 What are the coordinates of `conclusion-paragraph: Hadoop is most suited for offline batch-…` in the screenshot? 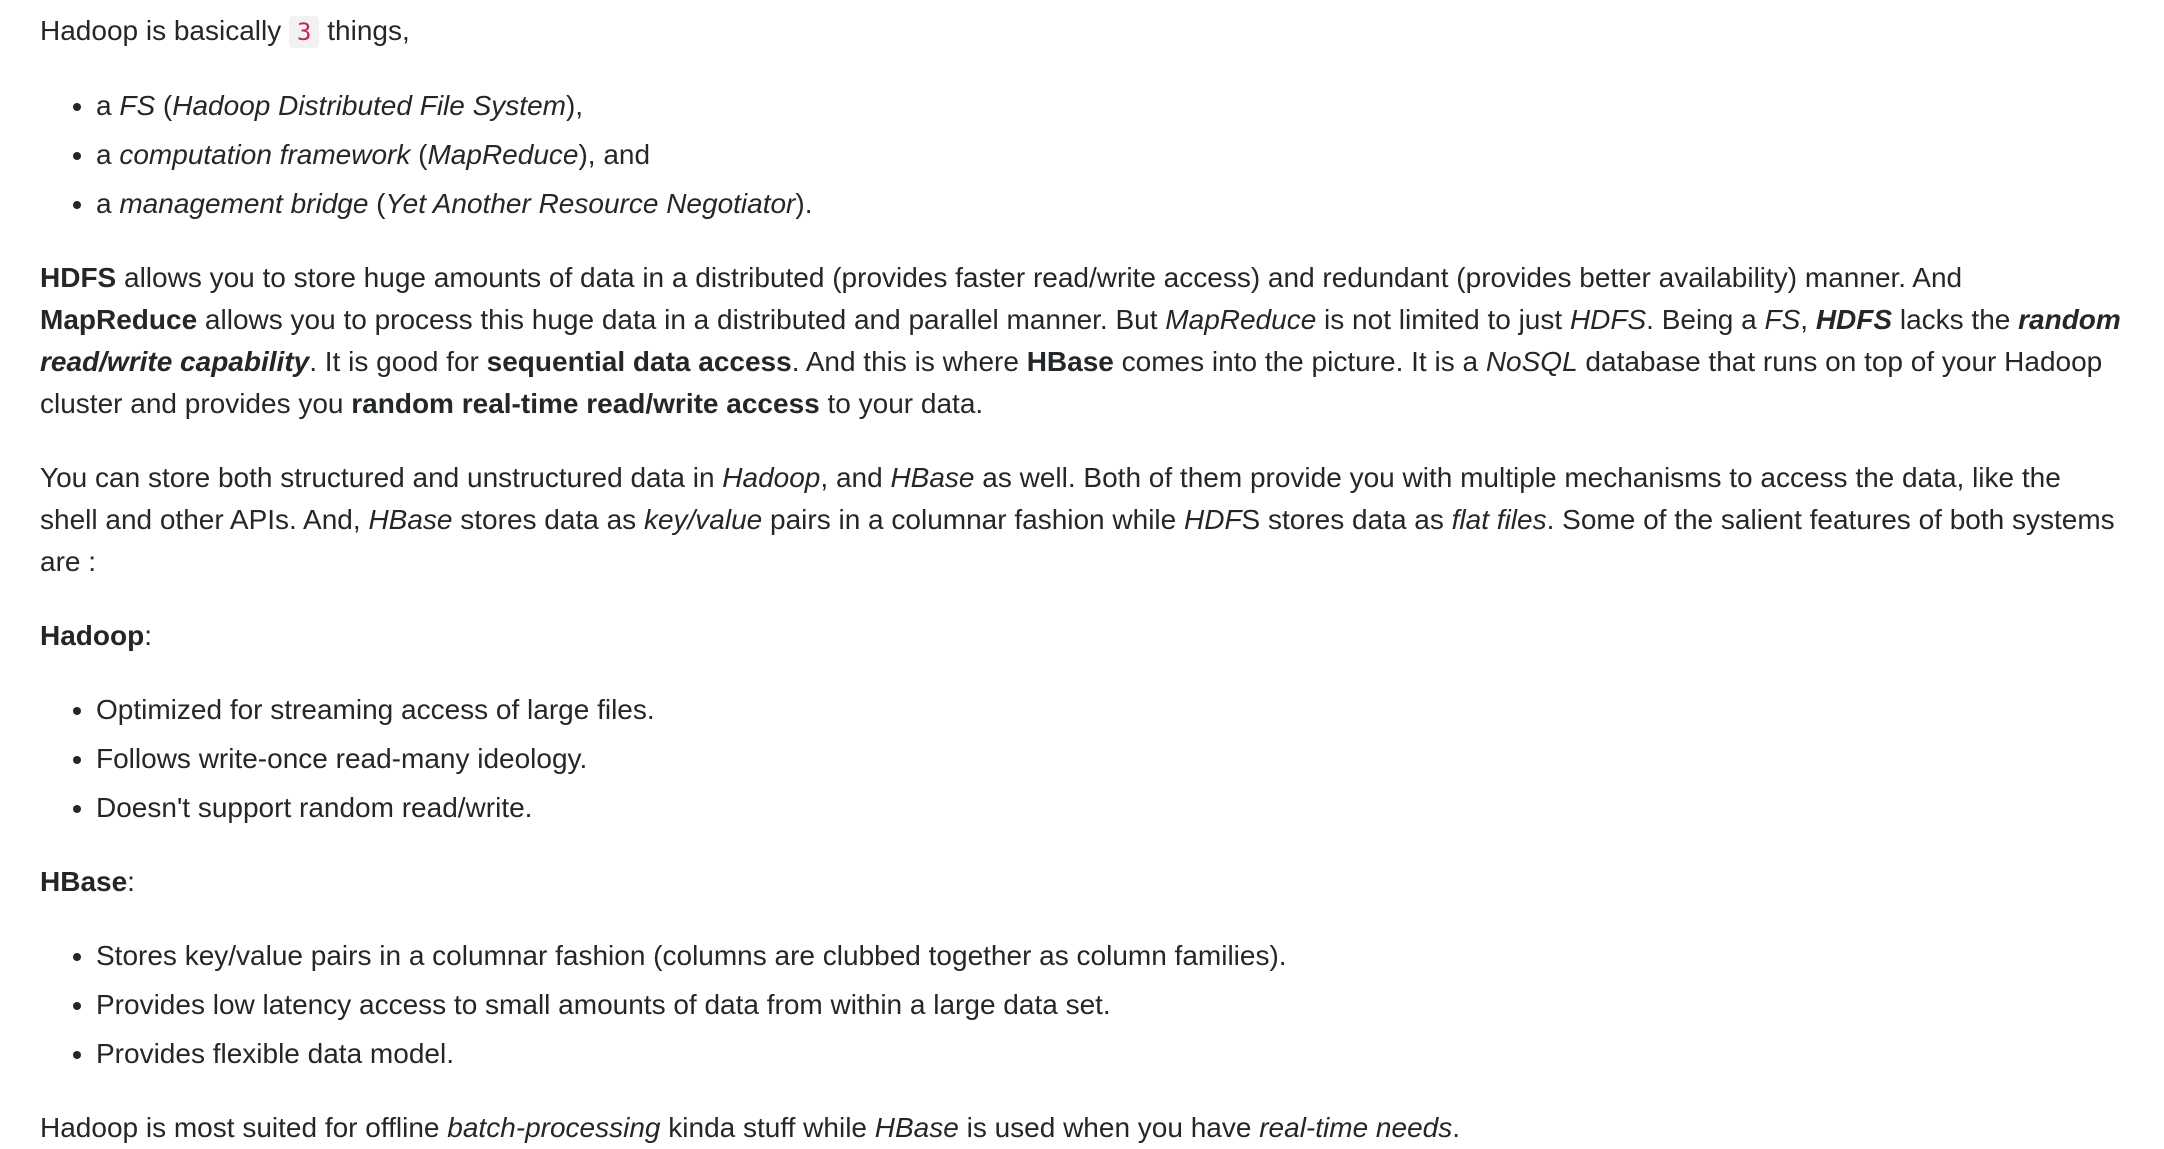 It's located at (750, 1127).